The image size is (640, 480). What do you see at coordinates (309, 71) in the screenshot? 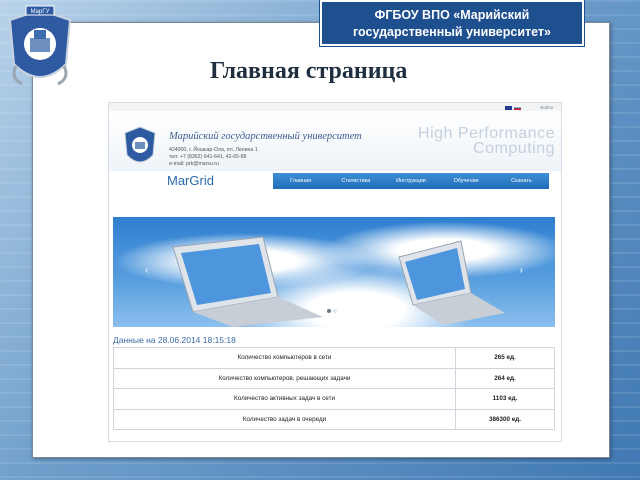
I see `slide-title: Главная страница` at bounding box center [309, 71].